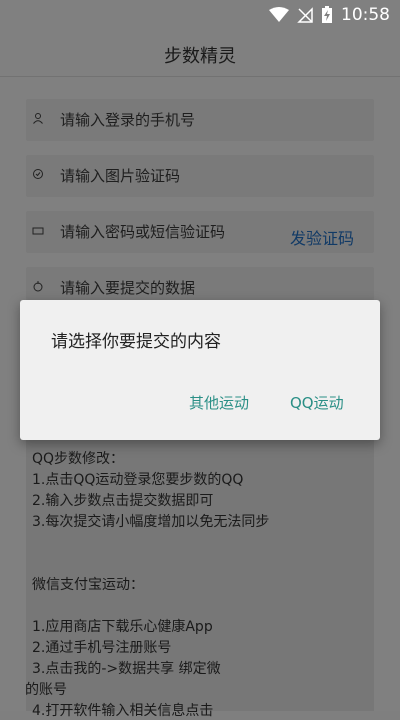 This screenshot has width=400, height=720. What do you see at coordinates (279, 14) in the screenshot?
I see `wifi-icon` at bounding box center [279, 14].